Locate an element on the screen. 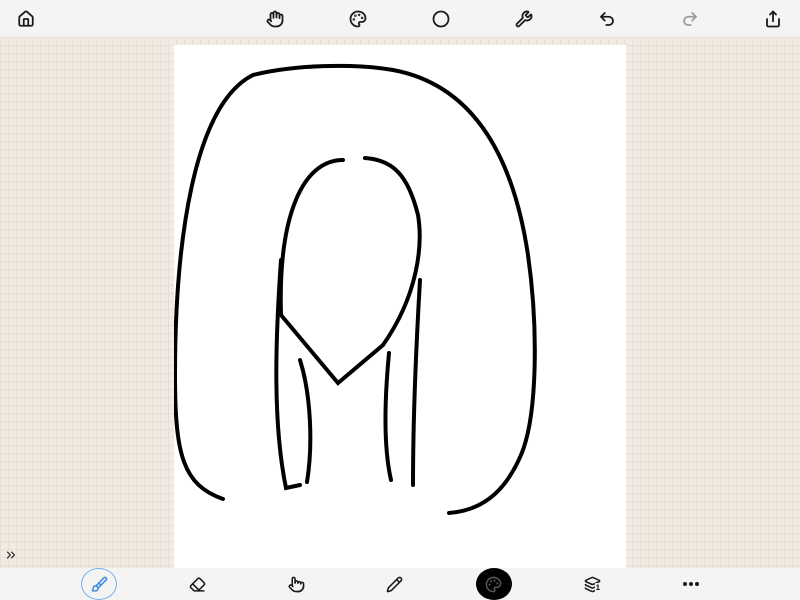  wrench-icon is located at coordinates (524, 19).